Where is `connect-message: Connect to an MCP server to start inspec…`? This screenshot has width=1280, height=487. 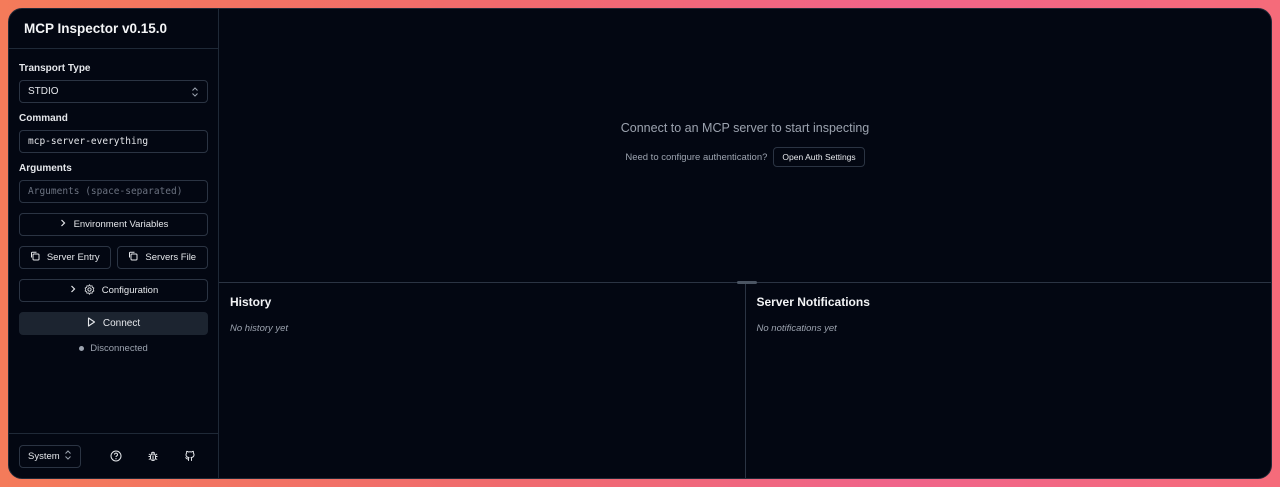 connect-message: Connect to an MCP server to start inspec… is located at coordinates (745, 128).